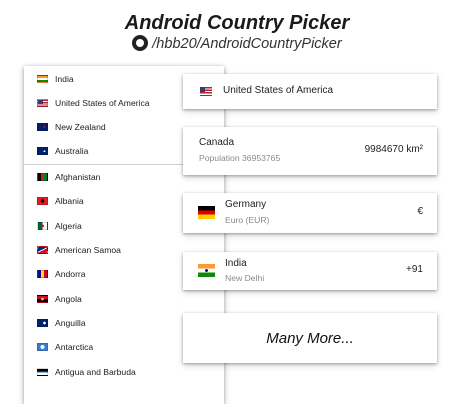 The height and width of the screenshot is (404, 474). I want to click on country-card-india: India New Delhi +91, so click(310, 271).